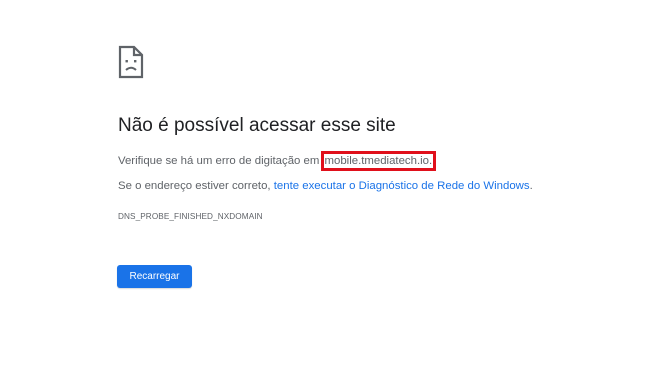 This screenshot has width=650, height=370. I want to click on error-code: DNS_PROBE_FINISHED_NXDOMAIN, so click(190, 216).